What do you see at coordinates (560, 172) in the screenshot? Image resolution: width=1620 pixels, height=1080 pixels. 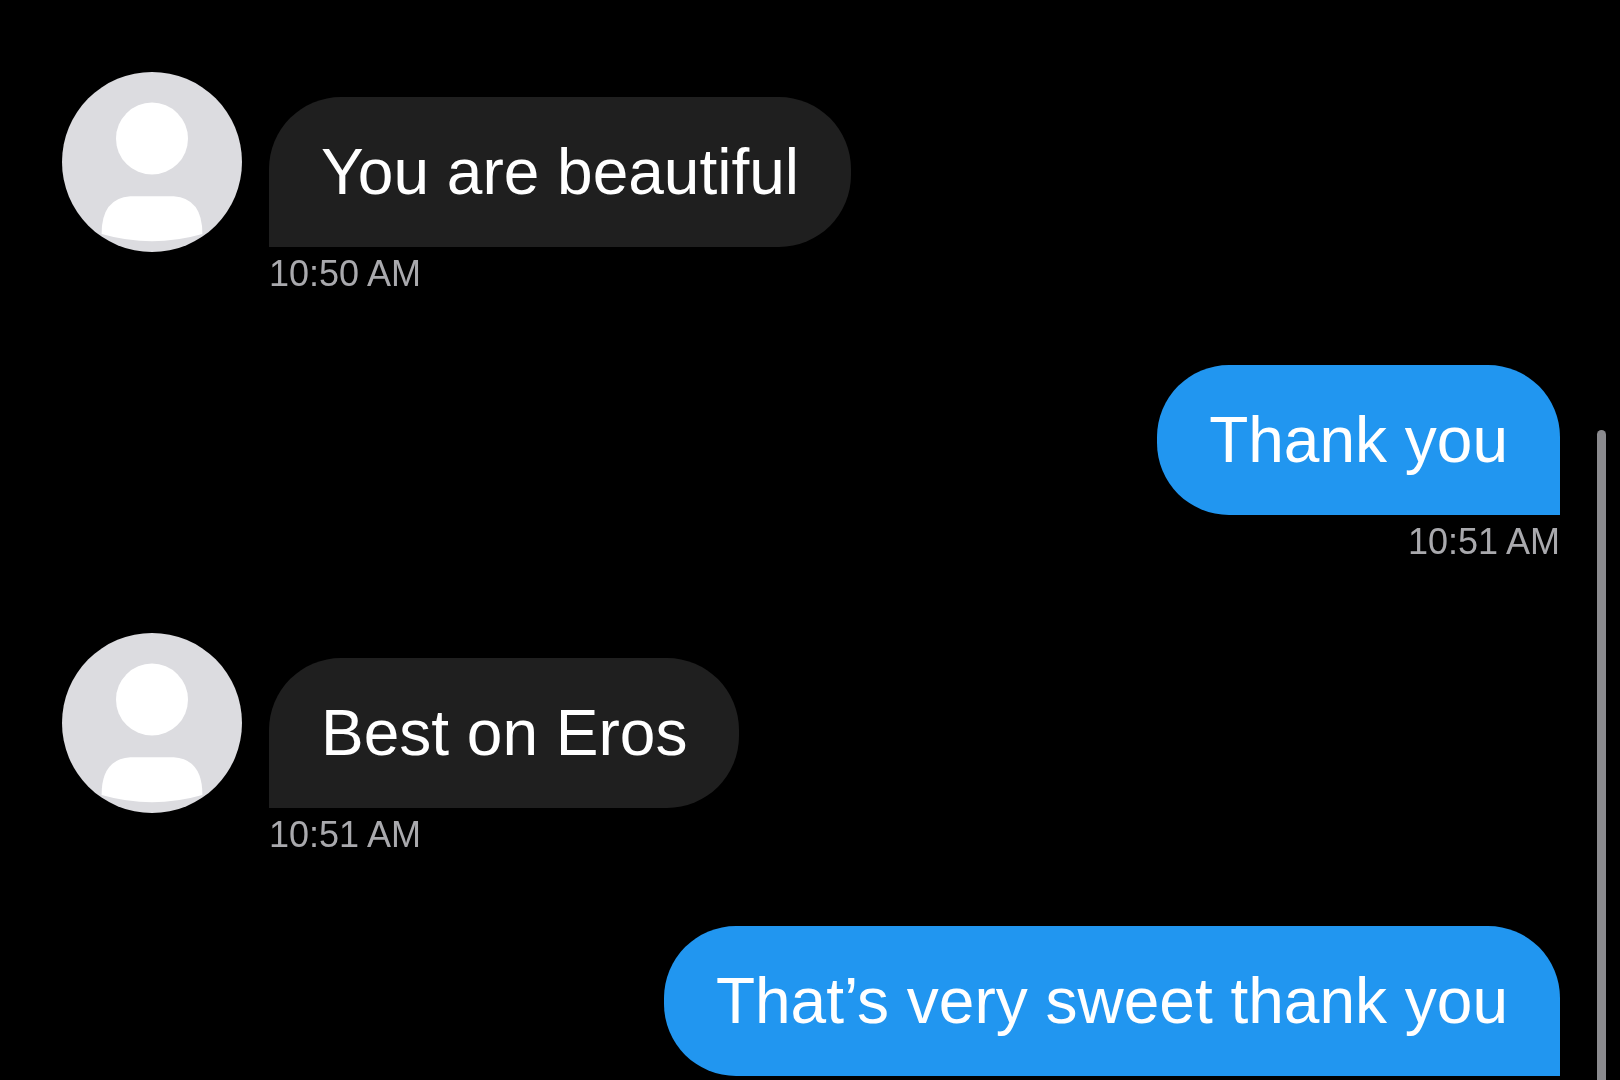 I see `message-bubble: You are beautiful` at bounding box center [560, 172].